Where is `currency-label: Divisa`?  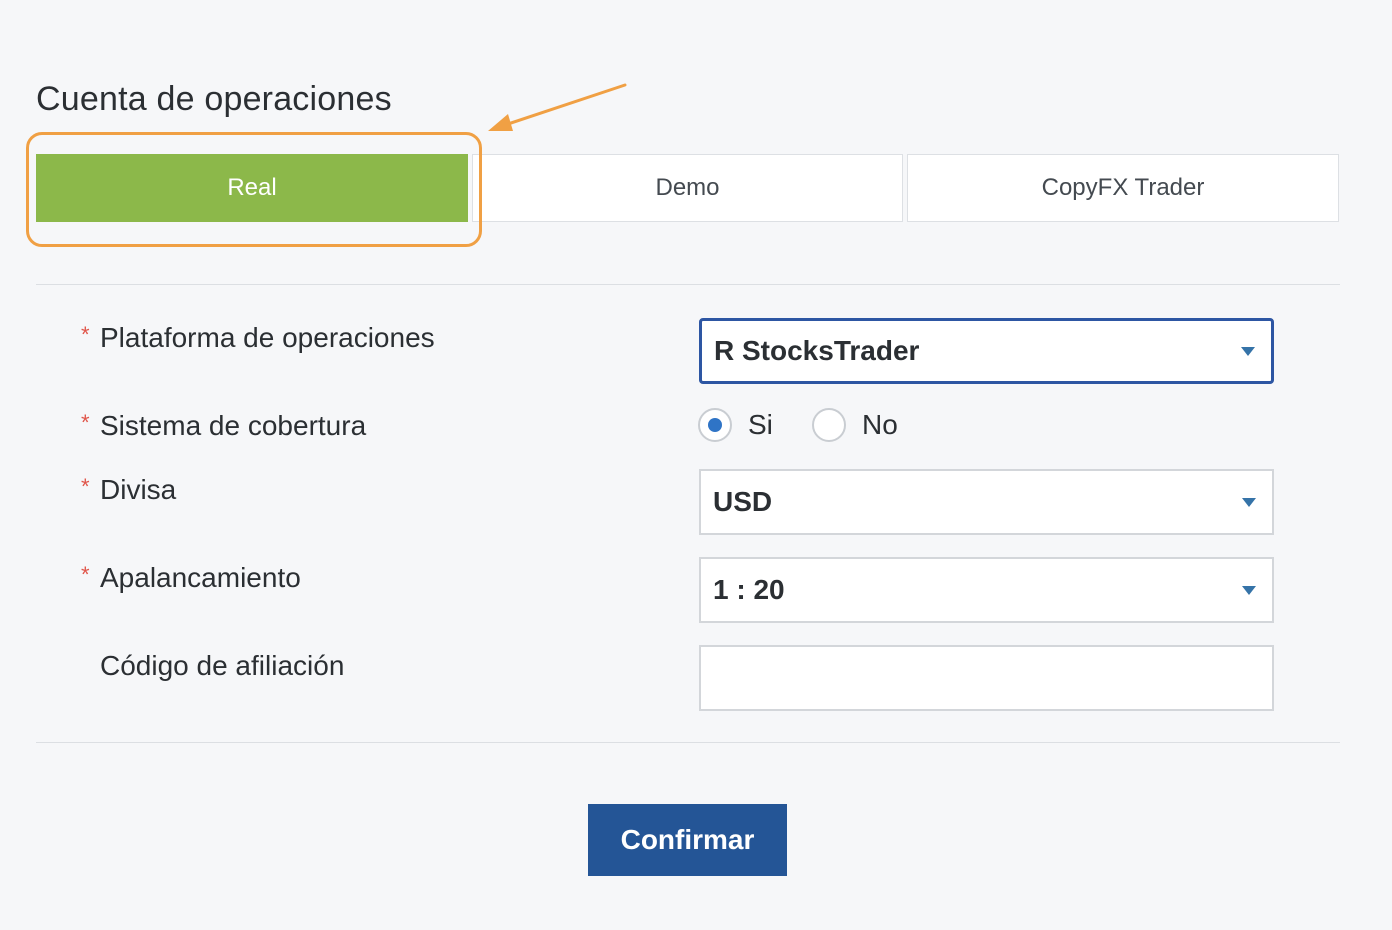 currency-label: Divisa is located at coordinates (138, 489).